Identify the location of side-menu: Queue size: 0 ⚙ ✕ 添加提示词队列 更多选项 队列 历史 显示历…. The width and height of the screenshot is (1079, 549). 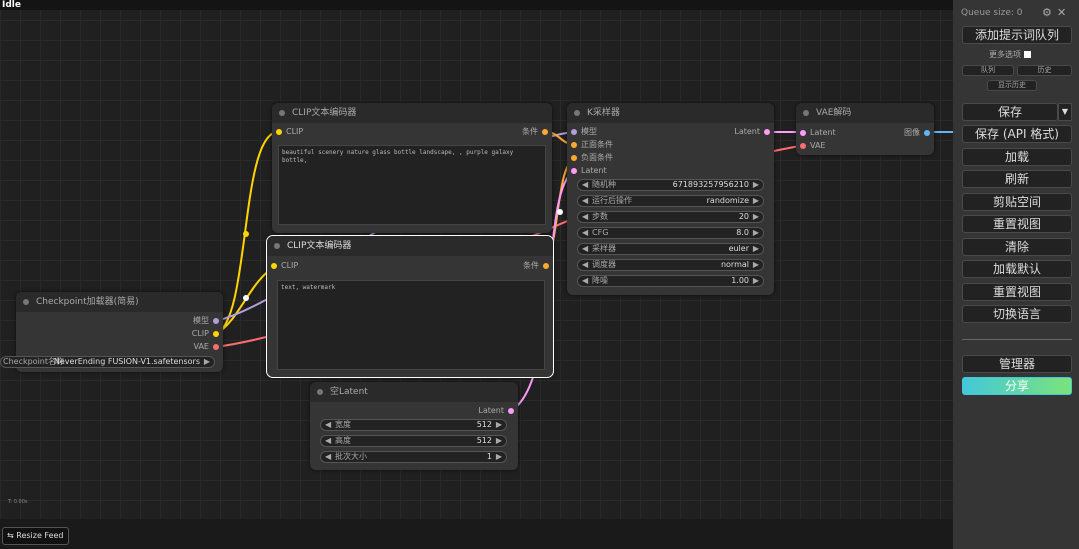
(1016, 274).